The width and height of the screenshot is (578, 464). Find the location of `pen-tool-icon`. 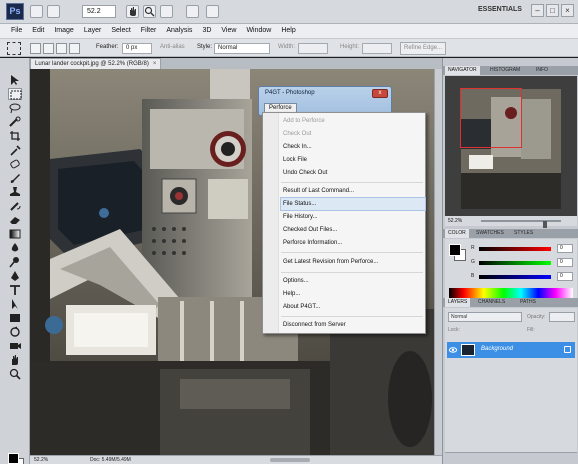

pen-tool-icon is located at coordinates (15, 276).